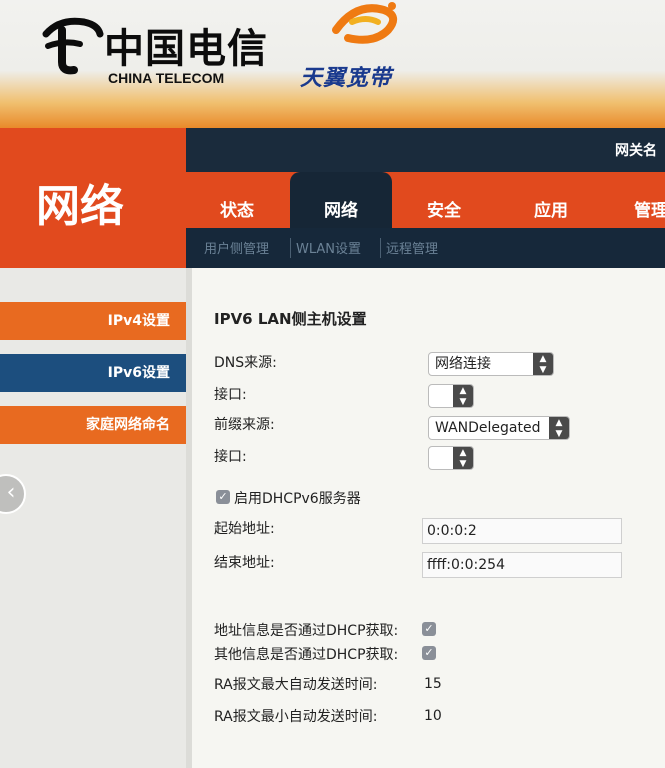 The image size is (665, 768). I want to click on tab-application: 应用, so click(551, 200).